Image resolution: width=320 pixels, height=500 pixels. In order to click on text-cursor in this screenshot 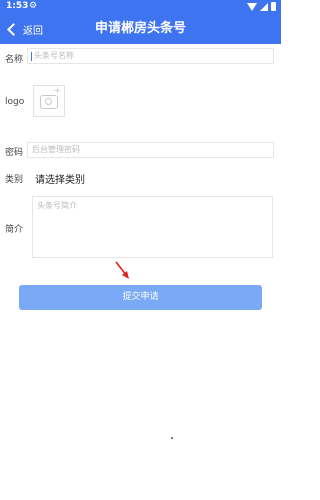, I will do `click(31, 56)`.